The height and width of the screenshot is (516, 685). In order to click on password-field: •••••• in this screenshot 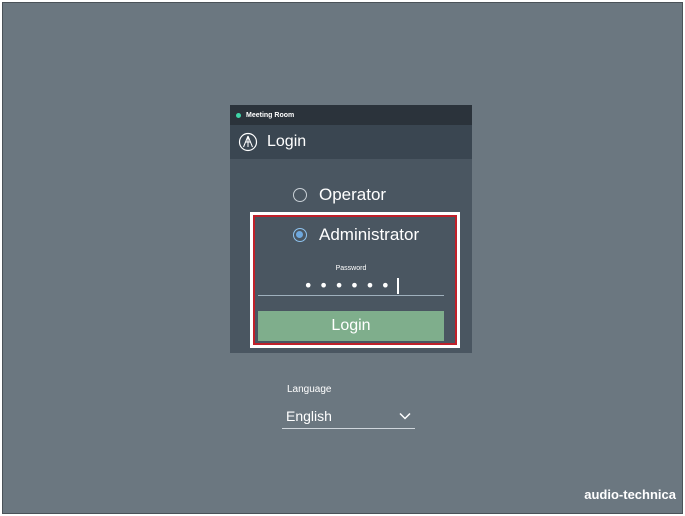, I will do `click(351, 286)`.